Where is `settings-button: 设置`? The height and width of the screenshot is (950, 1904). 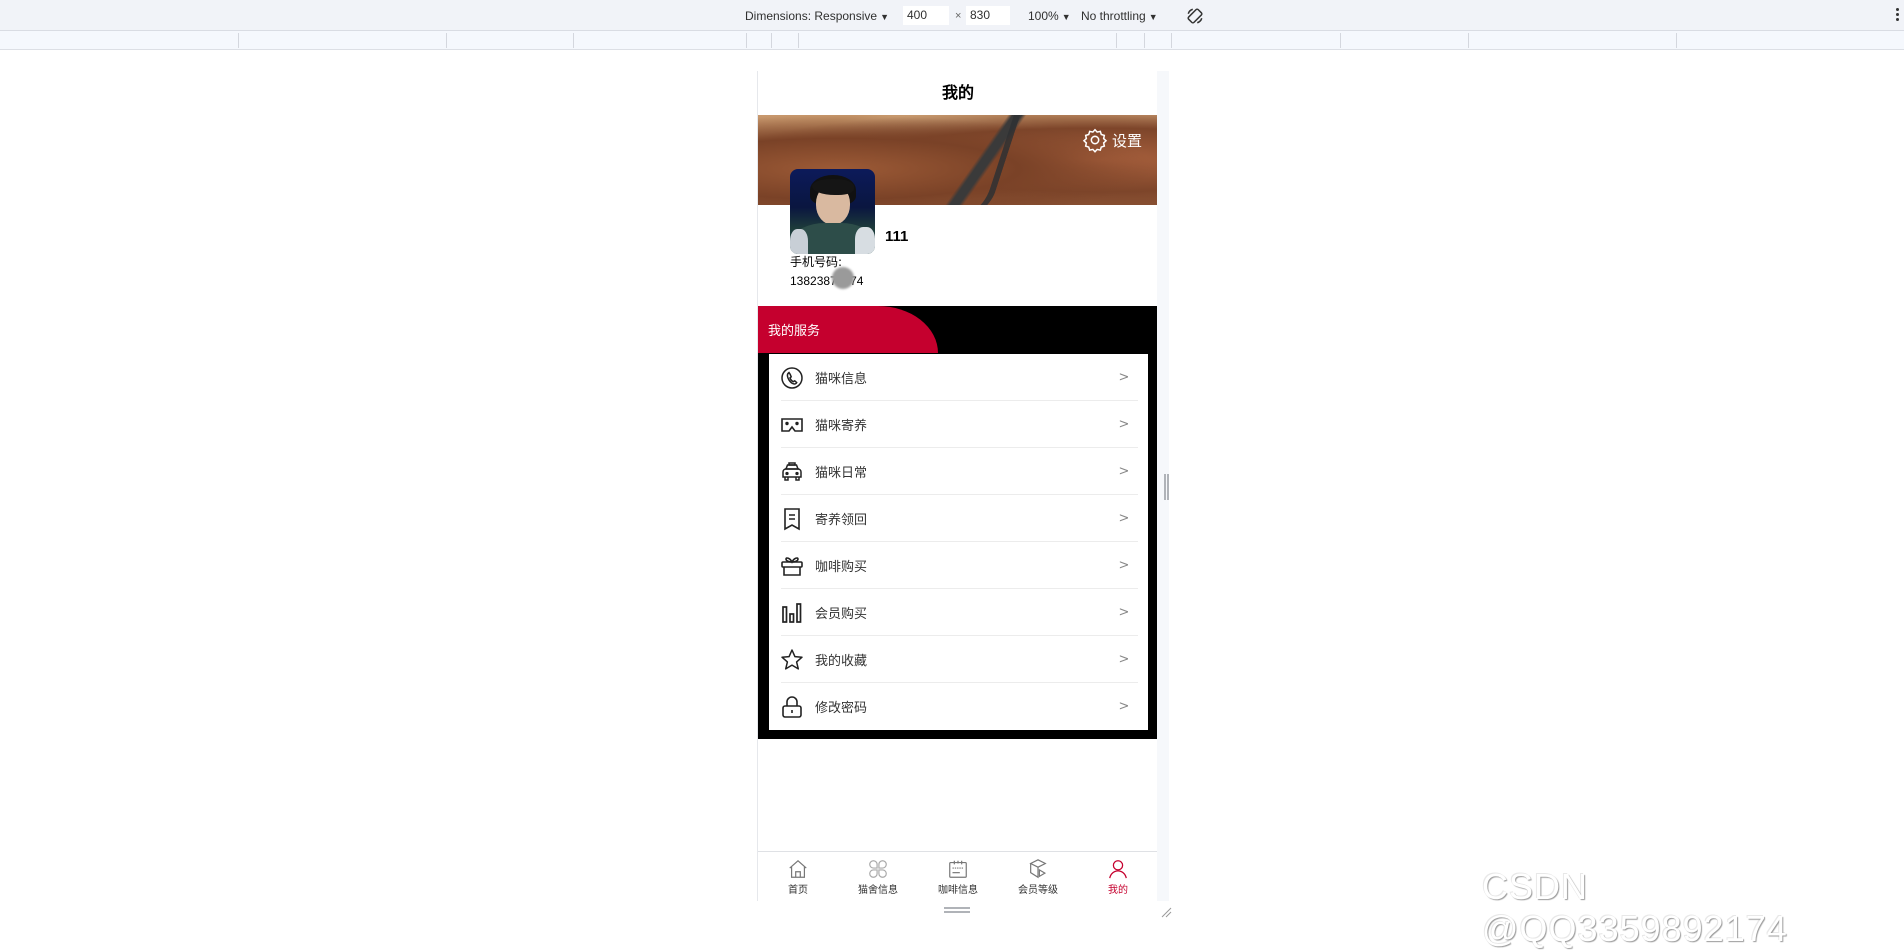 settings-button: 设置 is located at coordinates (1112, 140).